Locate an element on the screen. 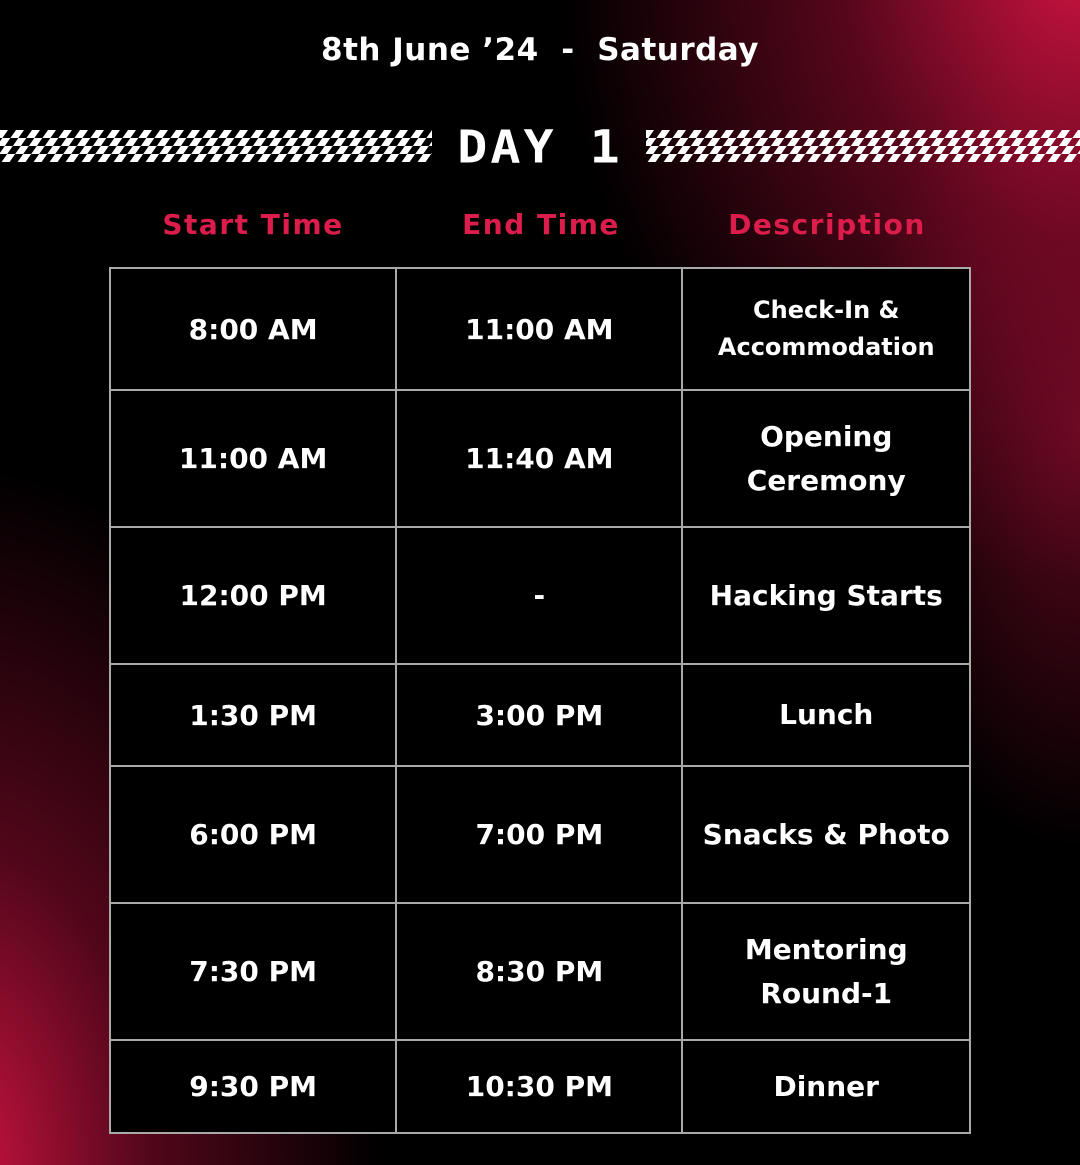 The width and height of the screenshot is (1080, 1165). checkered-flag-stripe-right is located at coordinates (863, 146).